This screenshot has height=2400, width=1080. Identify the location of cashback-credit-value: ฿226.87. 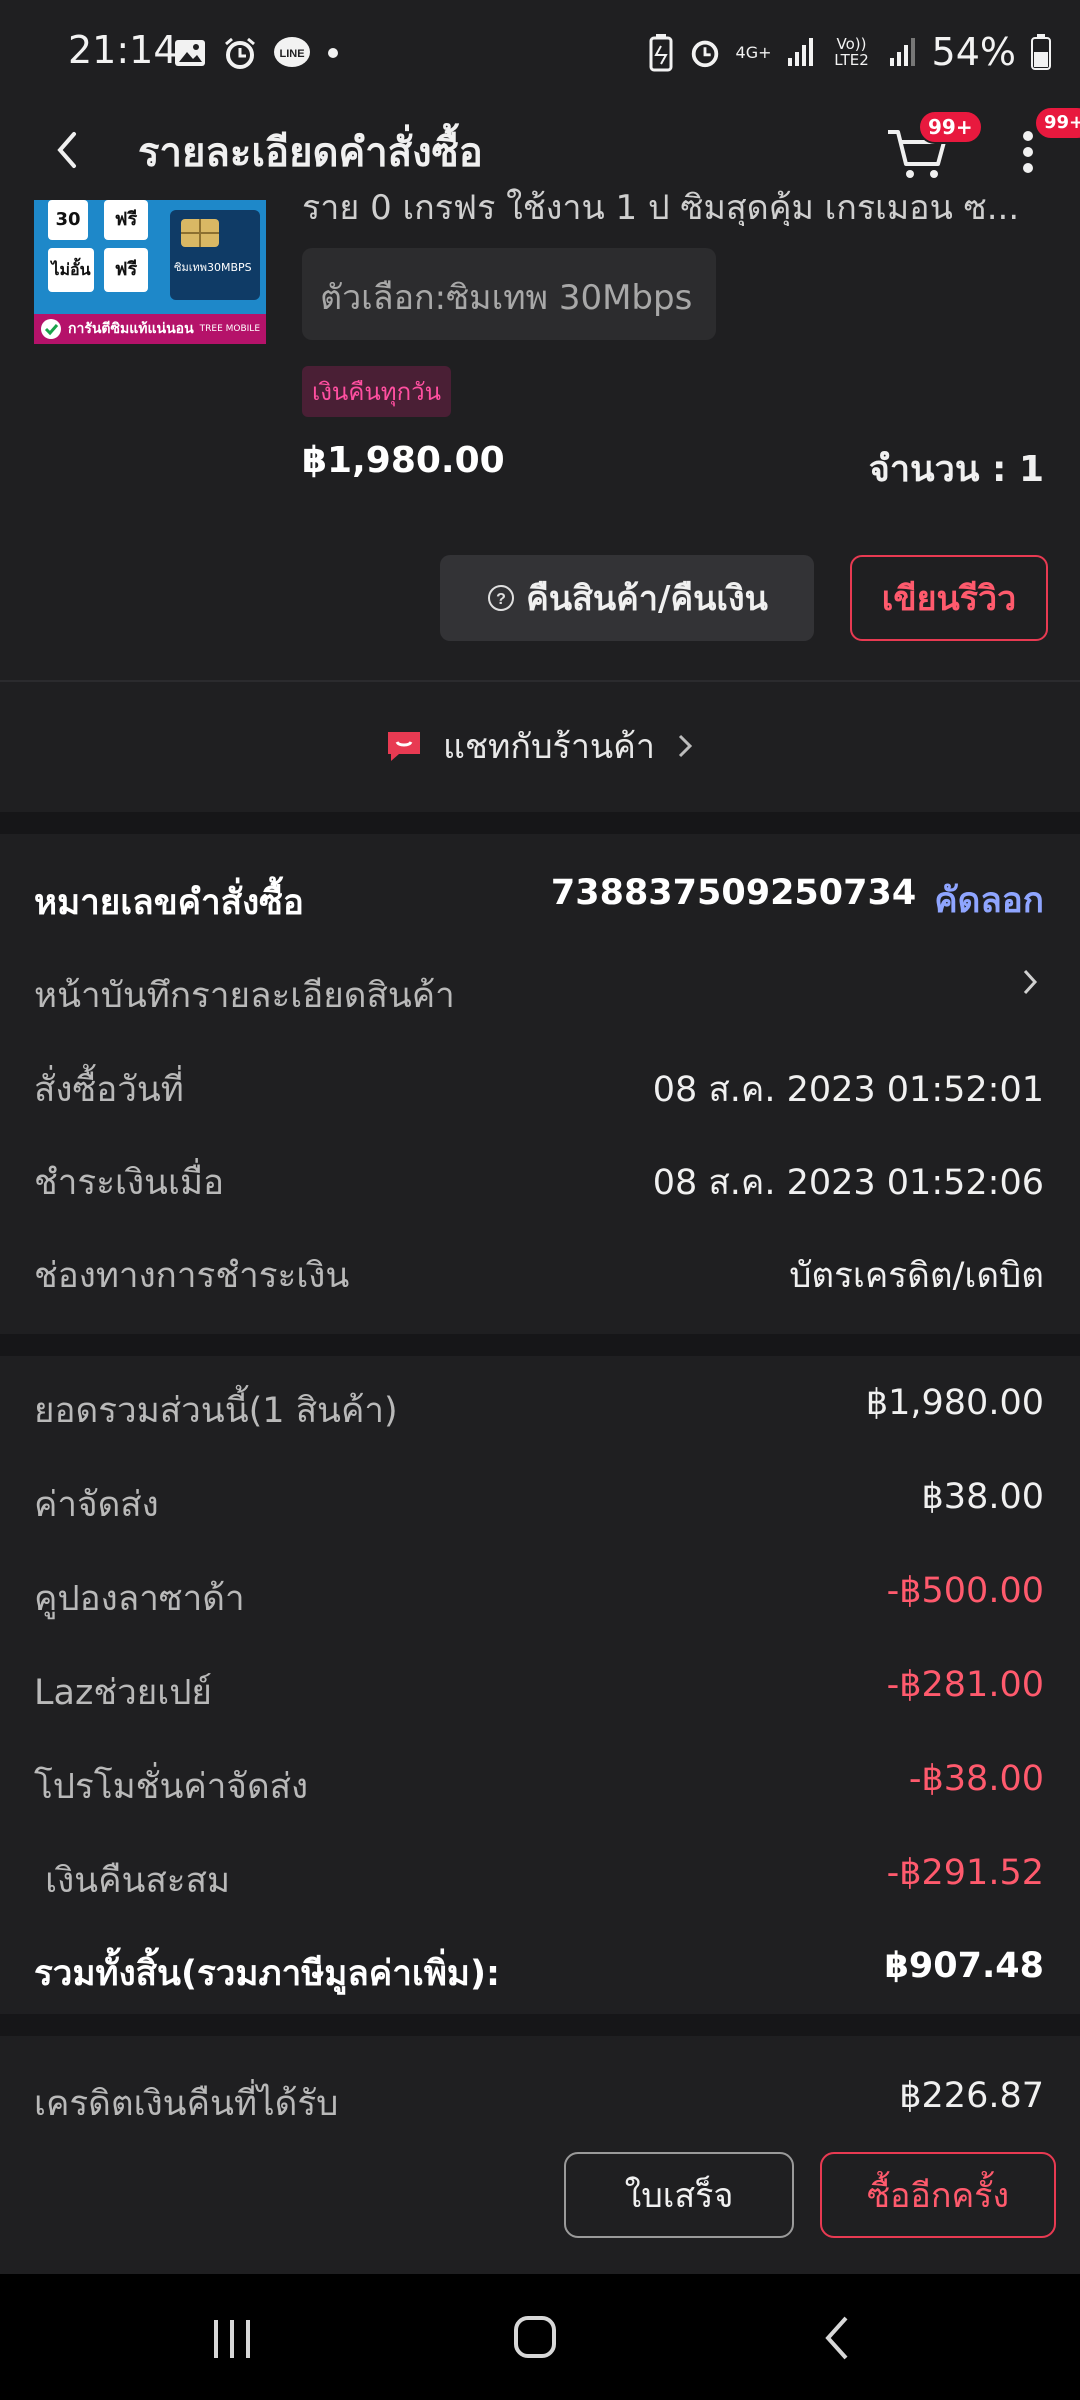
(971, 2096).